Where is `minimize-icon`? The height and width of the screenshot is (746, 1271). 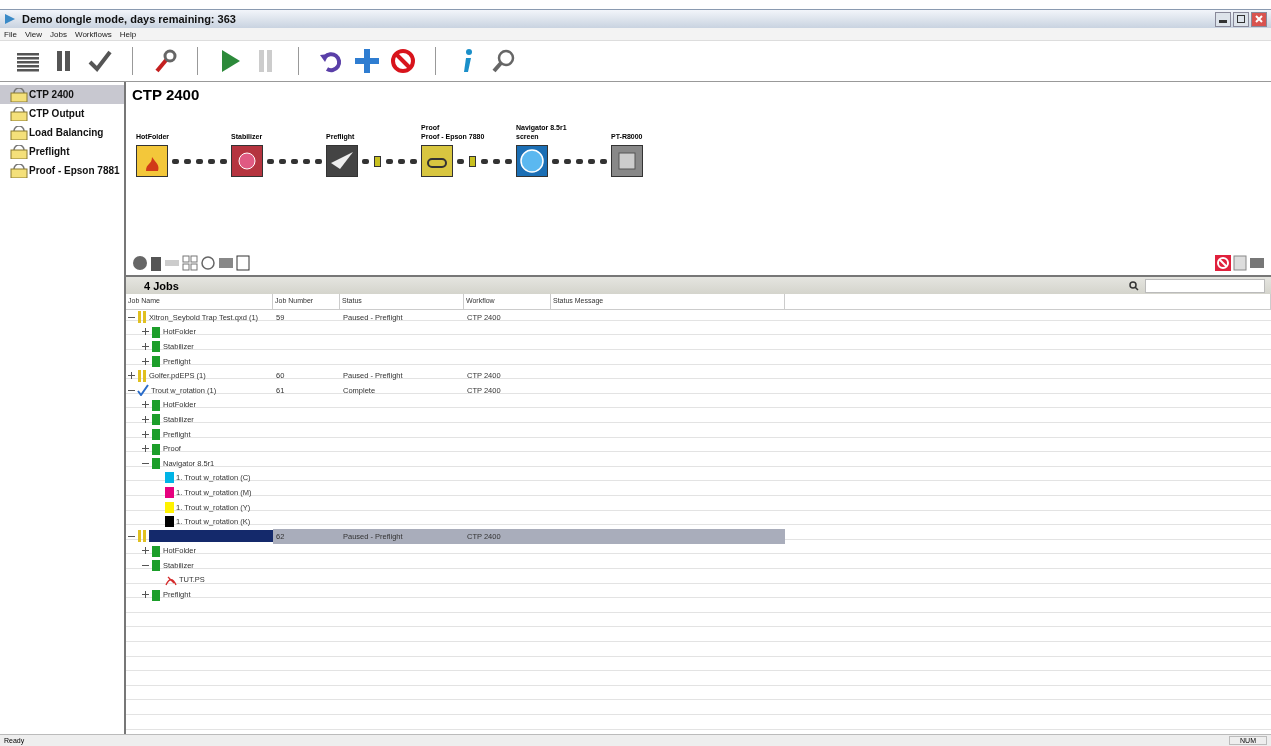 minimize-icon is located at coordinates (1223, 21).